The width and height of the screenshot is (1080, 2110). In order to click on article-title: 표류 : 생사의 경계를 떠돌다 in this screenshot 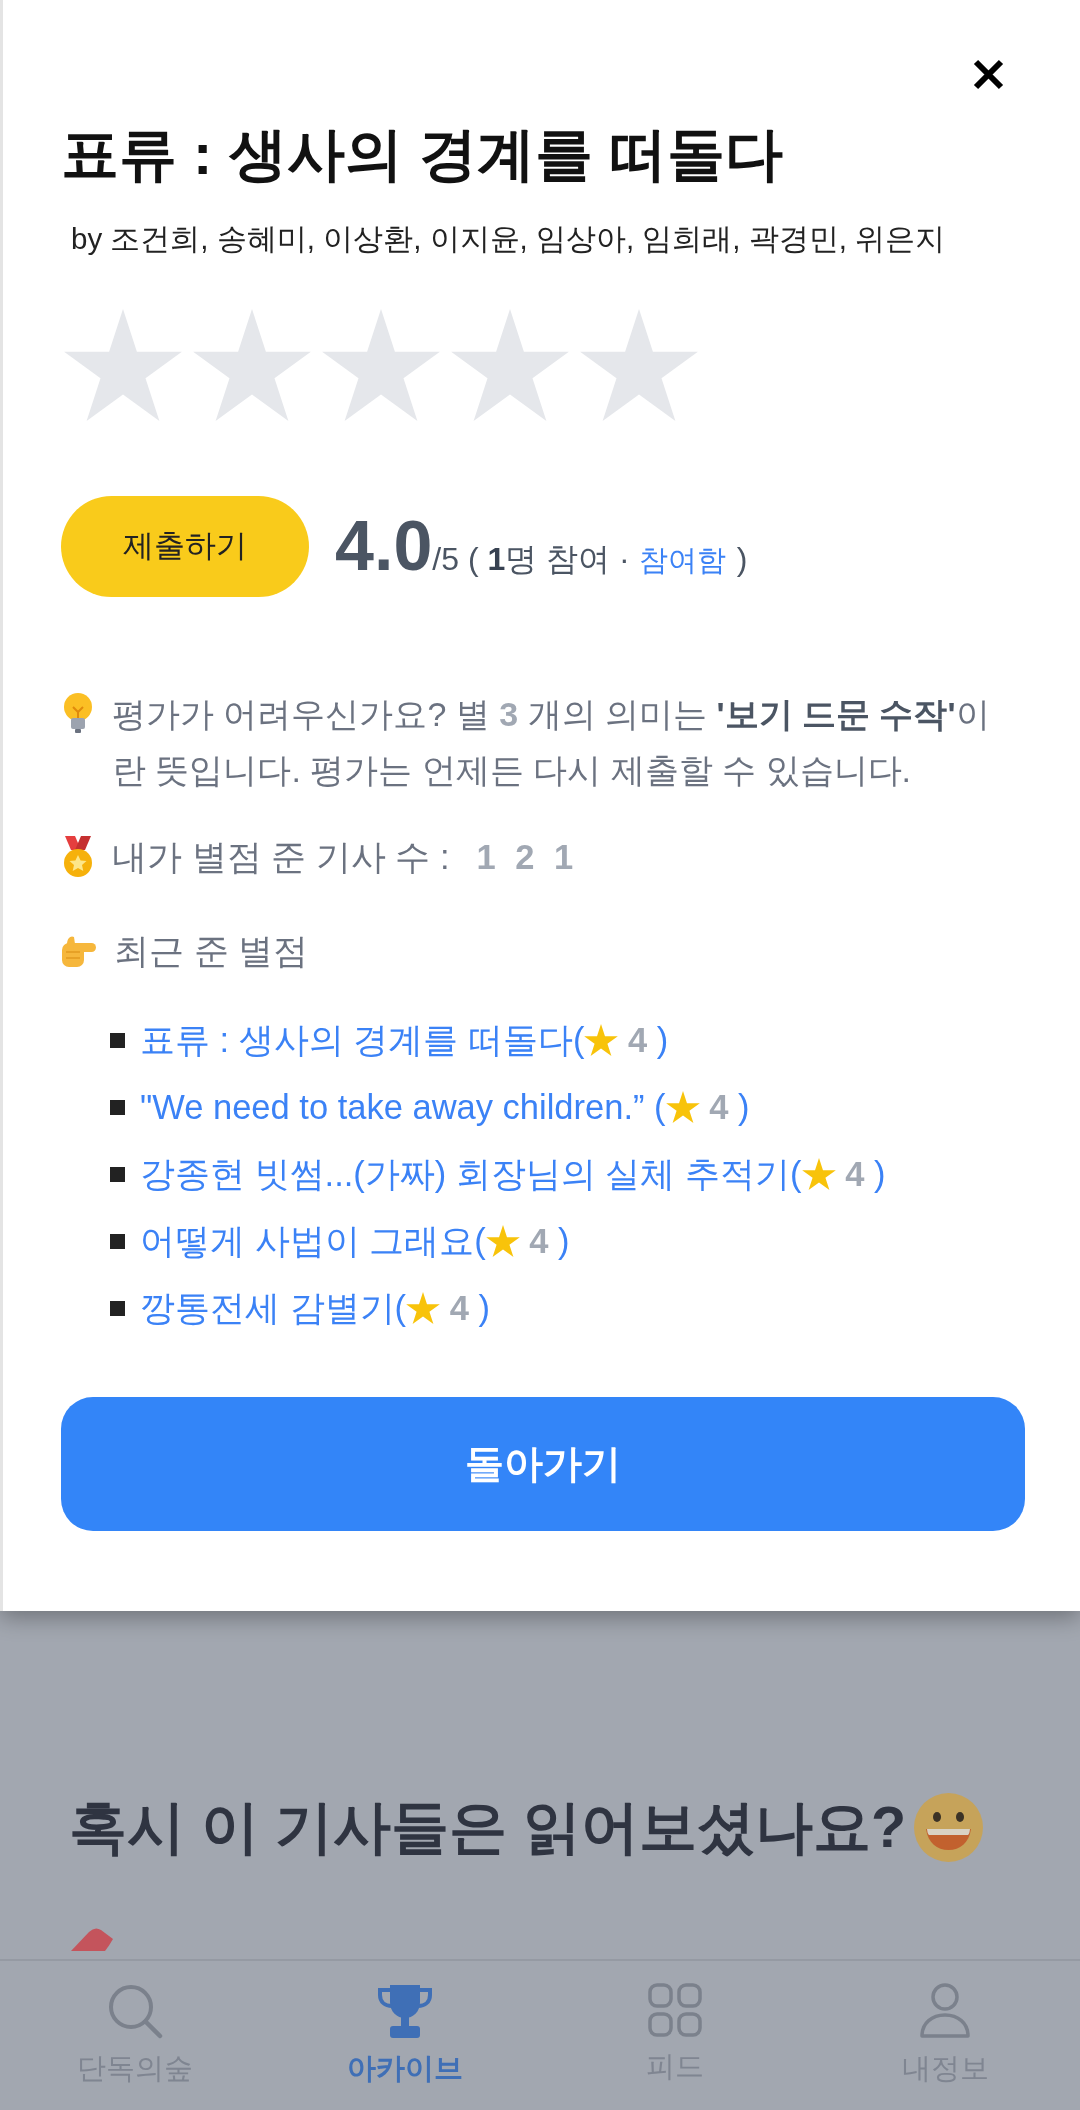, I will do `click(422, 154)`.